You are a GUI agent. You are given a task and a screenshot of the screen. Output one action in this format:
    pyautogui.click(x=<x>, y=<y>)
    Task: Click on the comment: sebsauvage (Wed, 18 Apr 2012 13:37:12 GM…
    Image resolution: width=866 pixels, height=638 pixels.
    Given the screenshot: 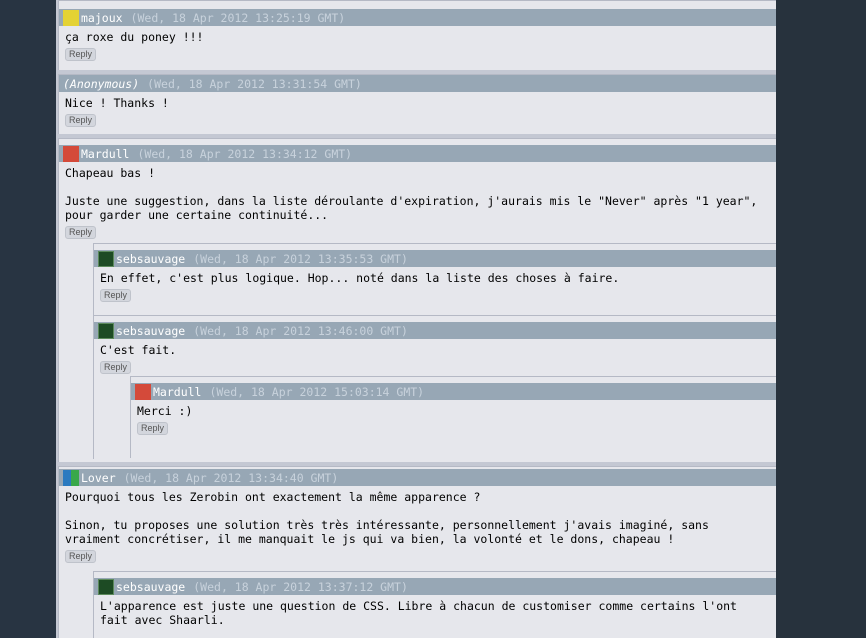 What is the action you would take?
    pyautogui.click(x=434, y=604)
    